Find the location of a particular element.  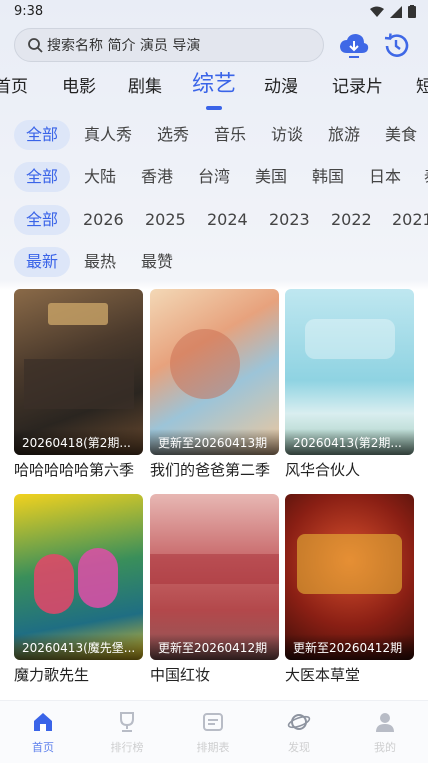

cloud-download-icon is located at coordinates (354, 46).